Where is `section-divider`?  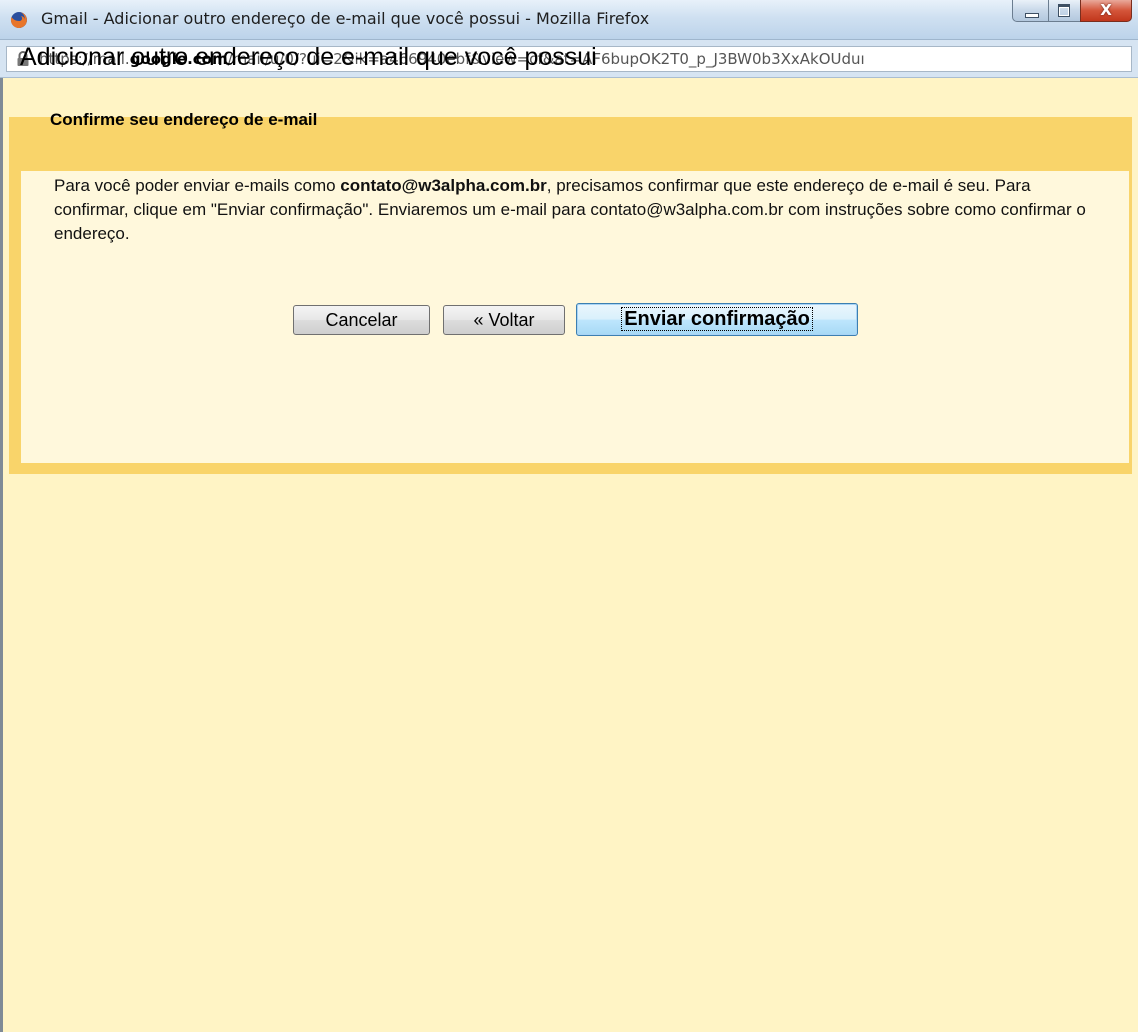 section-divider is located at coordinates (576, 148).